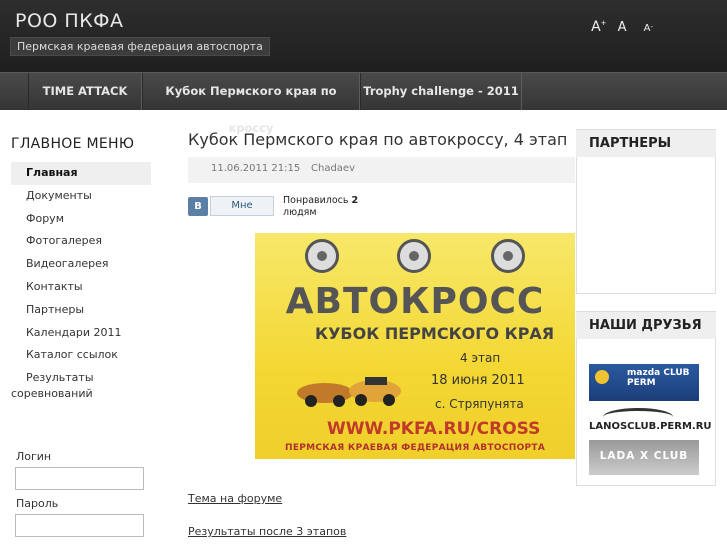 The width and height of the screenshot is (727, 545). Describe the element at coordinates (242, 206) in the screenshot. I see `vk-like-button: Мне` at that location.